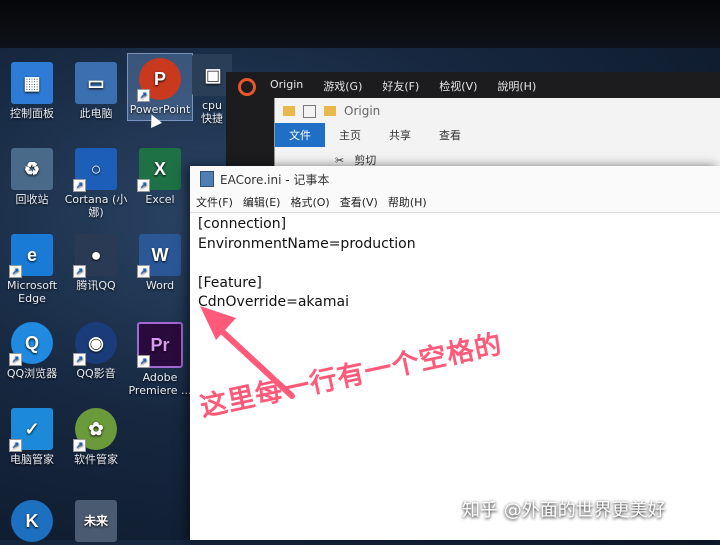 This screenshot has width=720, height=545. Describe the element at coordinates (95, 430) in the screenshot. I see `software-manager-icon: ✿ ↗` at that location.